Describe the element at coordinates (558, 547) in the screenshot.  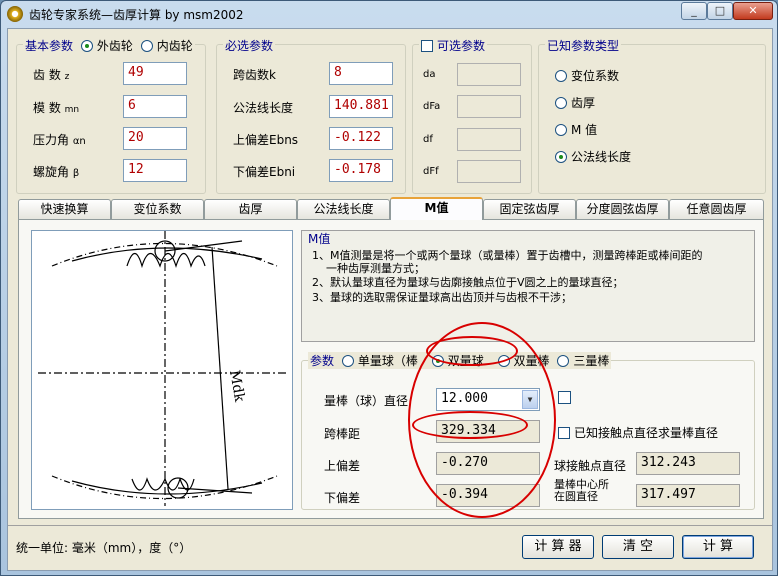
I see `calculator-button: 计 算 器` at that location.